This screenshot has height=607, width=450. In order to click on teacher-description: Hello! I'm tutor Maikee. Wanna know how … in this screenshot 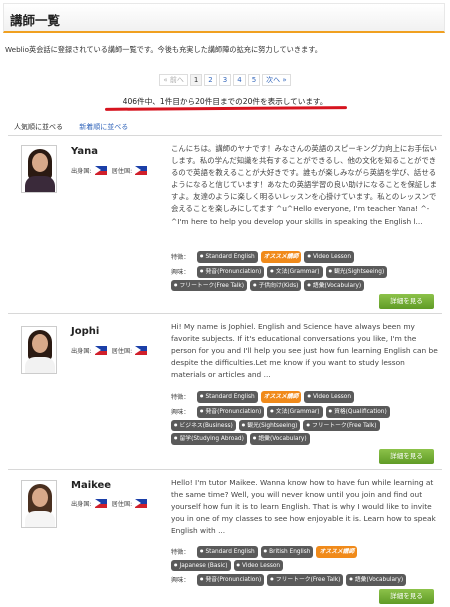, I will do `click(303, 507)`.